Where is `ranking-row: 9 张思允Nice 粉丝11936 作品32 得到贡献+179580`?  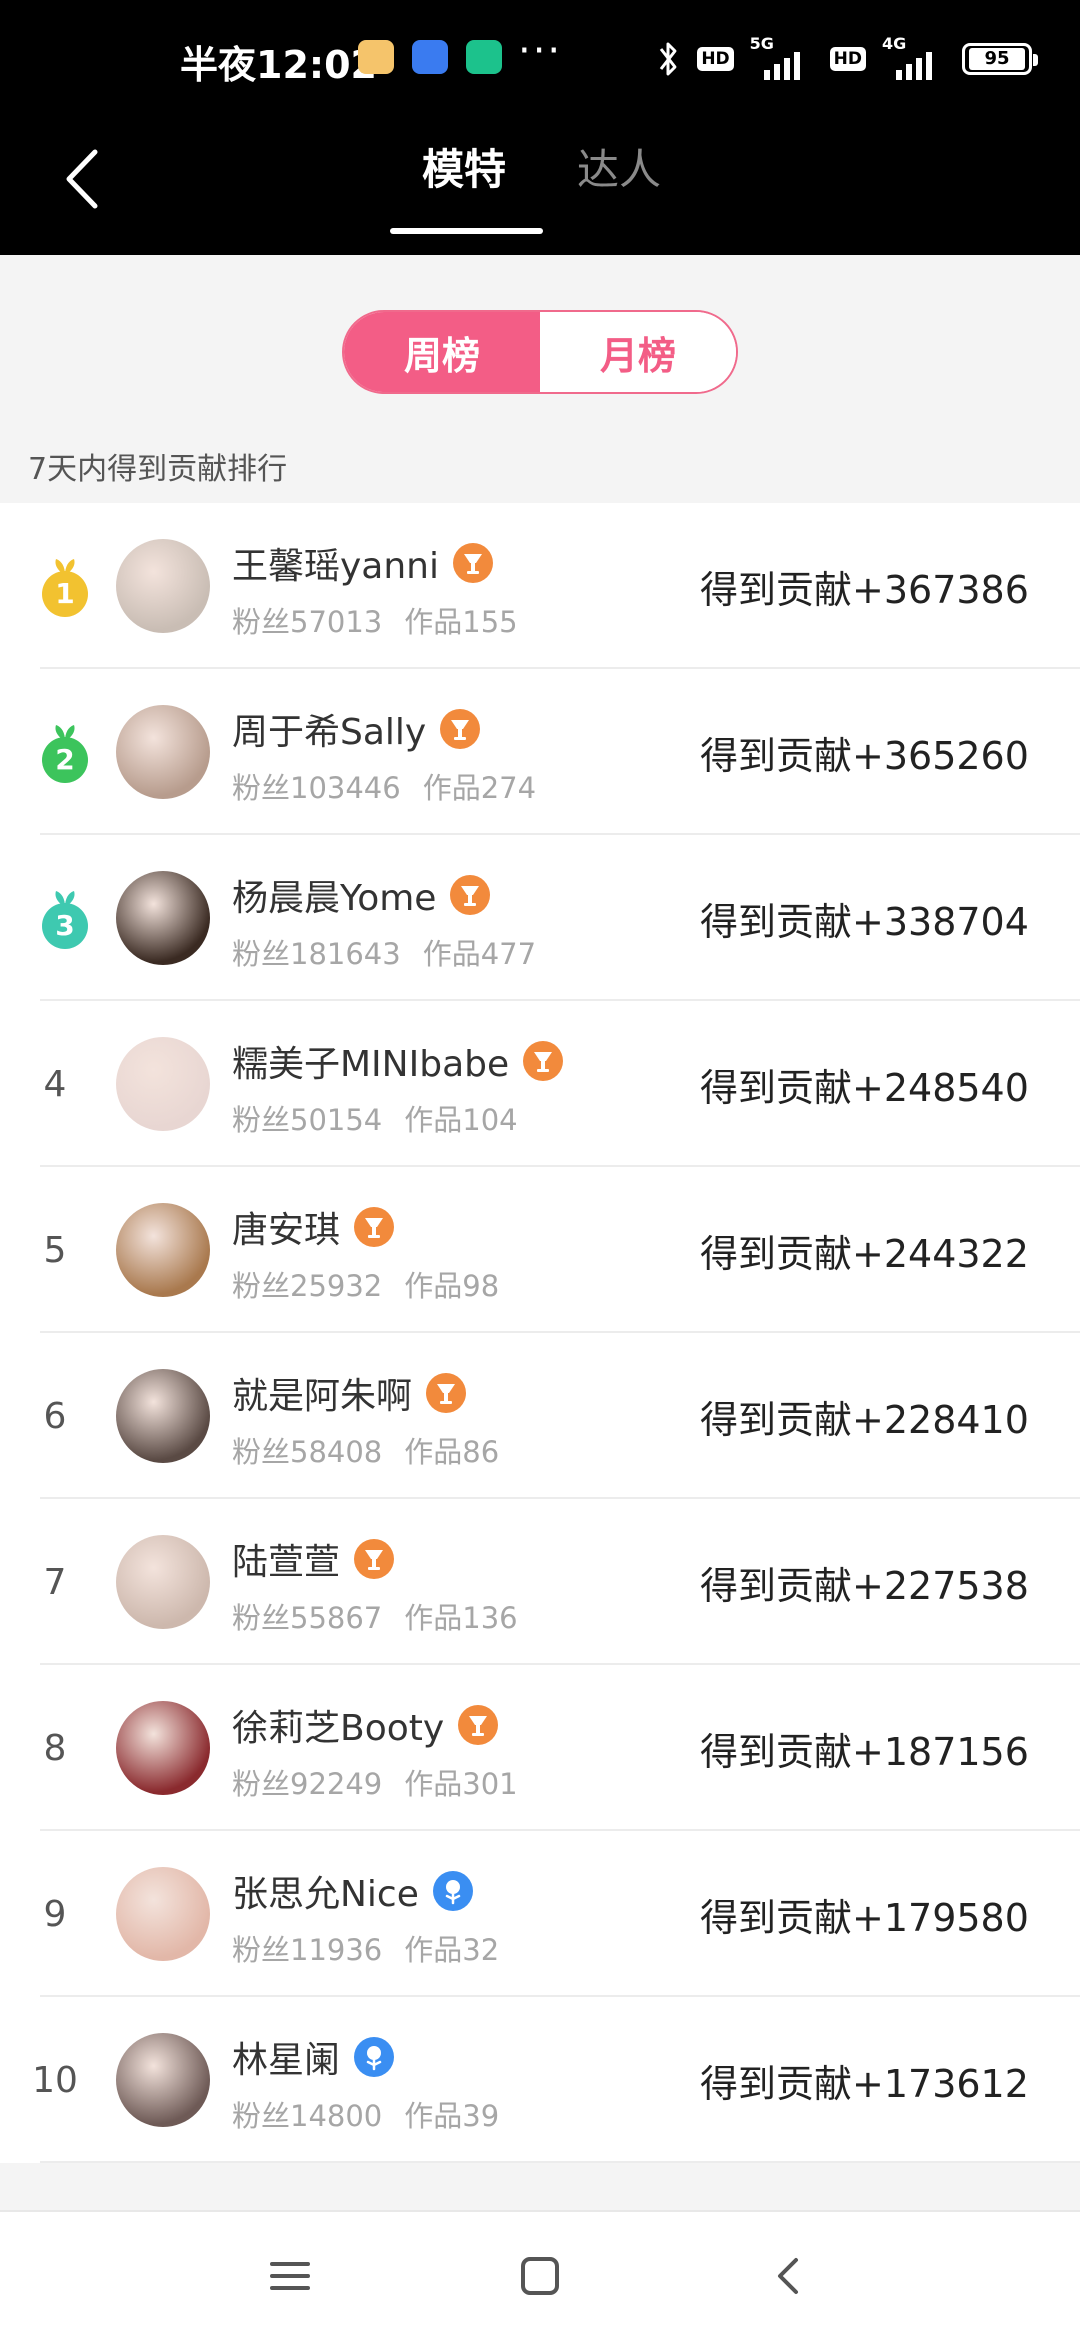
ranking-row: 9 张思允Nice 粉丝11936 作品32 得到贡献+179580 is located at coordinates (540, 1914).